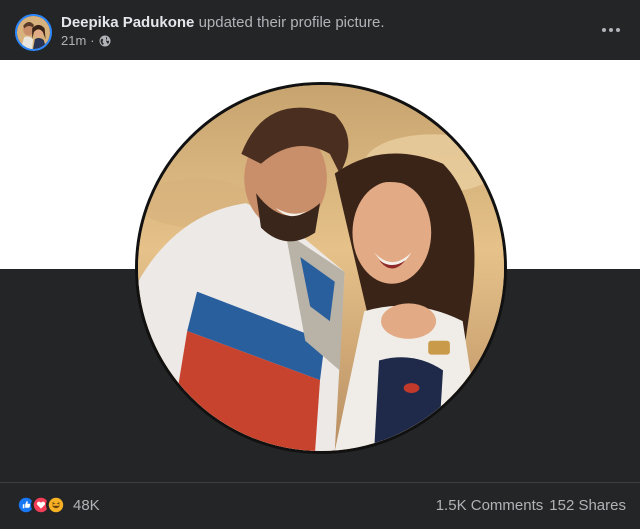 The image size is (640, 529). I want to click on author-name: Deepika Padukone, so click(127, 22).